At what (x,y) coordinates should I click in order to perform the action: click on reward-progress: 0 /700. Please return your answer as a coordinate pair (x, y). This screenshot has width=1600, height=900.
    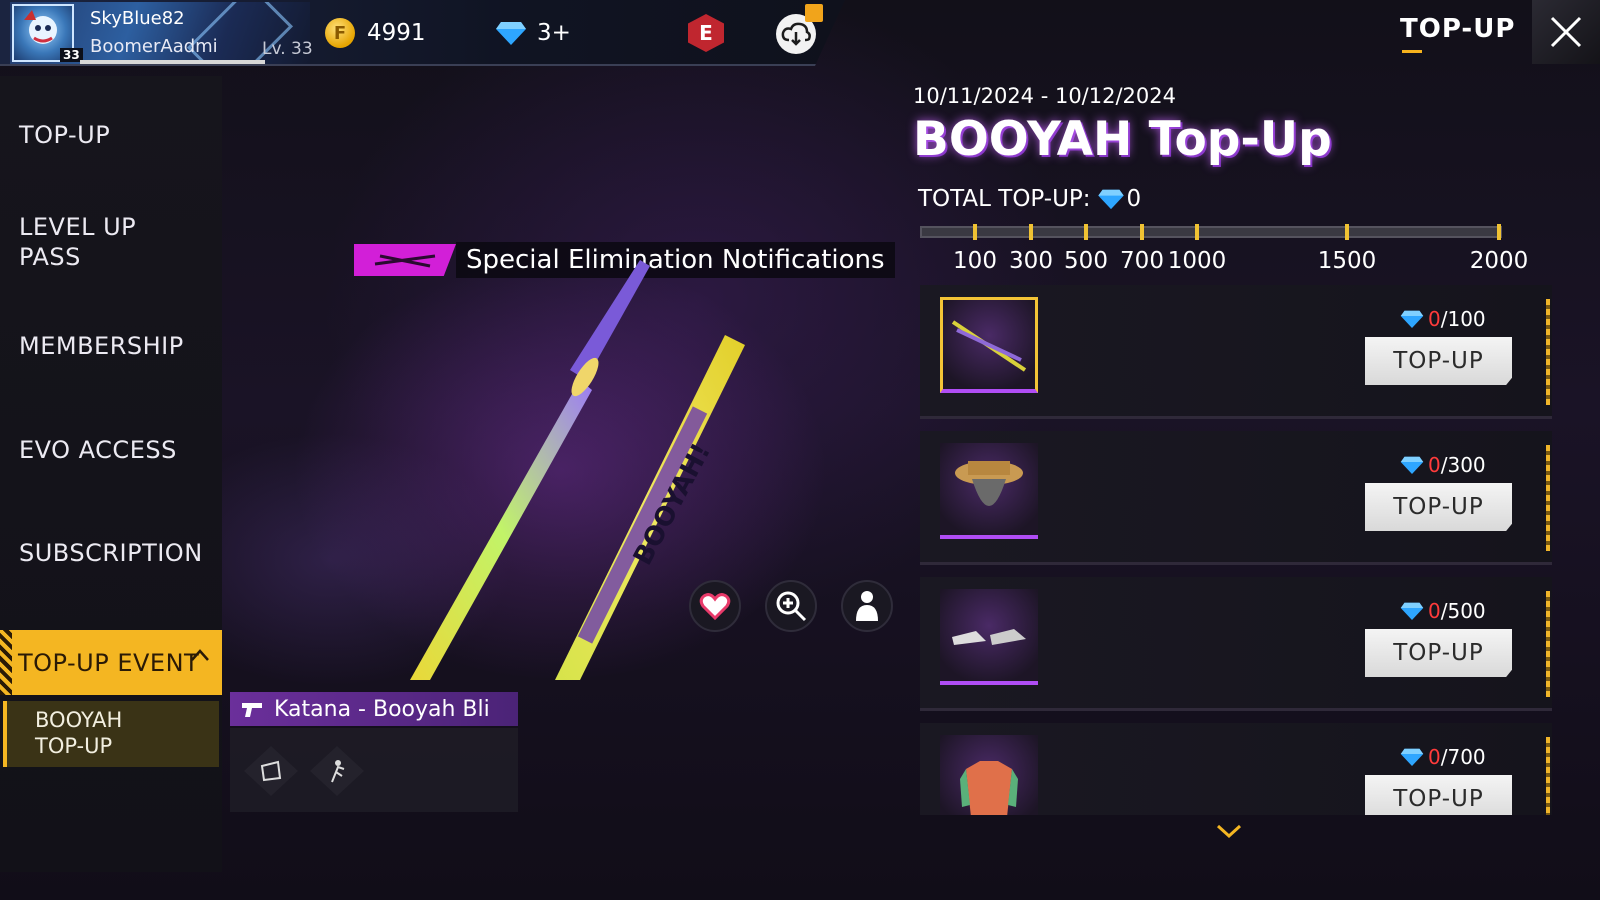
    Looking at the image, I should click on (1443, 757).